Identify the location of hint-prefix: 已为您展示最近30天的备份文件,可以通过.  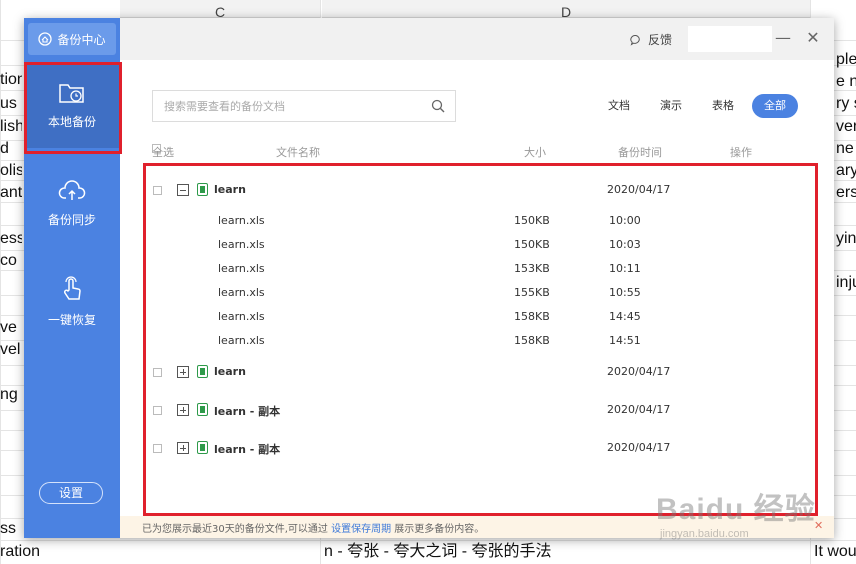
(237, 529).